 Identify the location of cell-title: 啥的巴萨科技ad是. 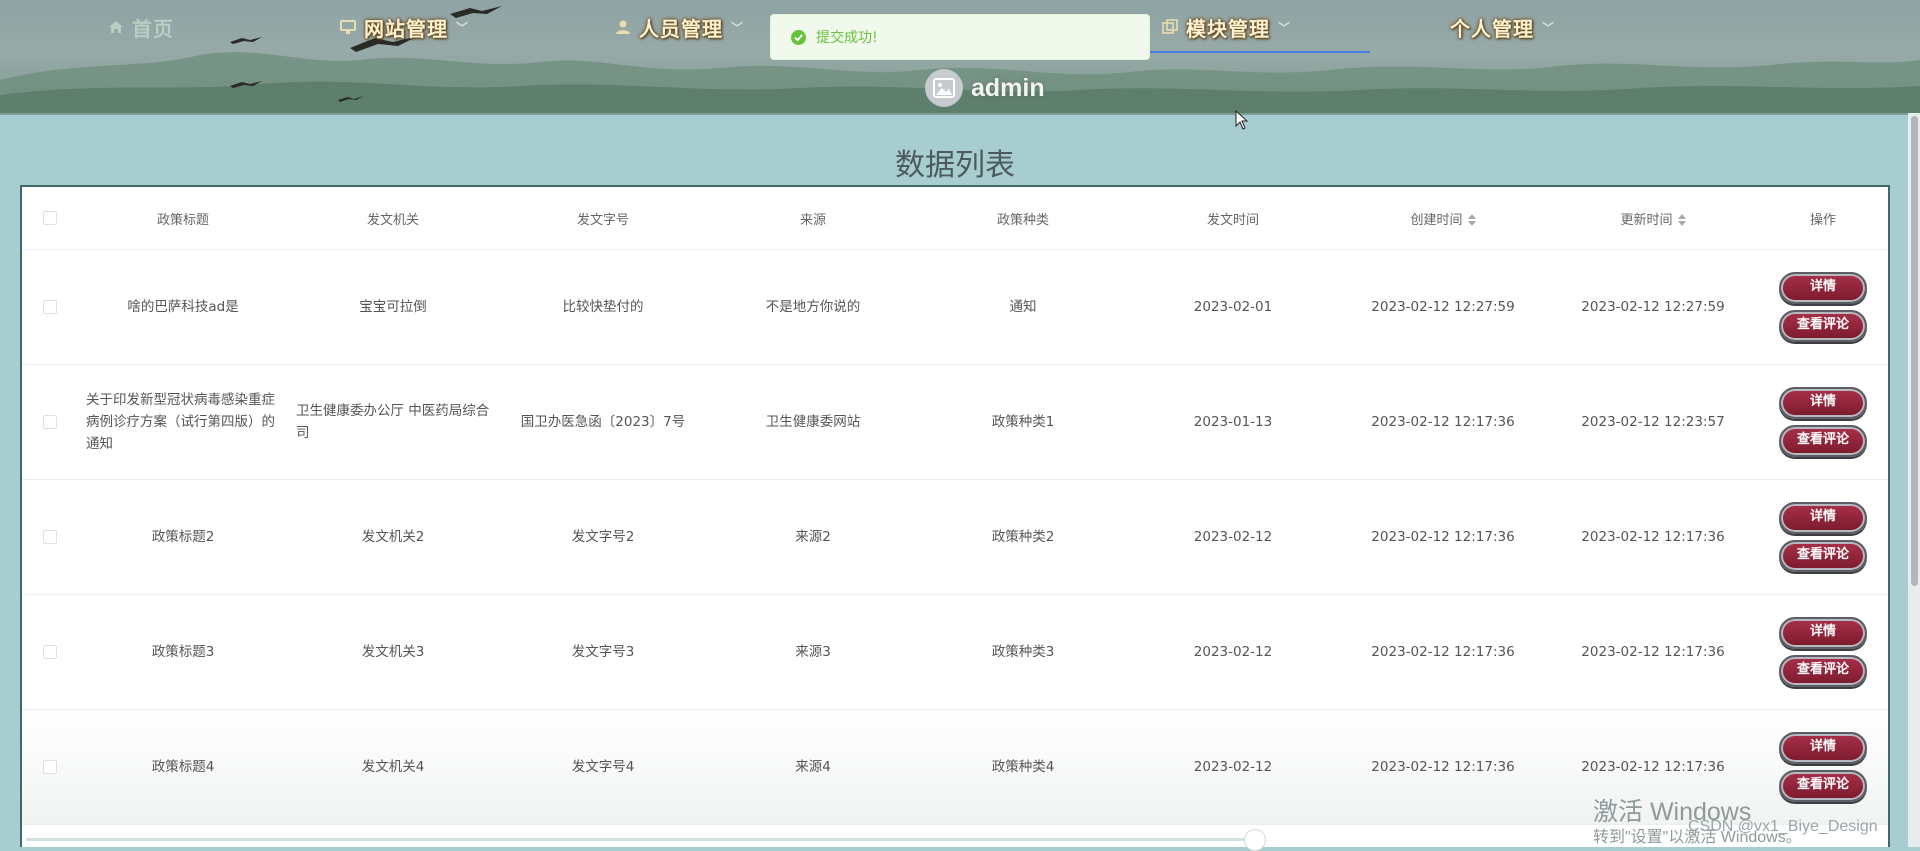
(183, 307).